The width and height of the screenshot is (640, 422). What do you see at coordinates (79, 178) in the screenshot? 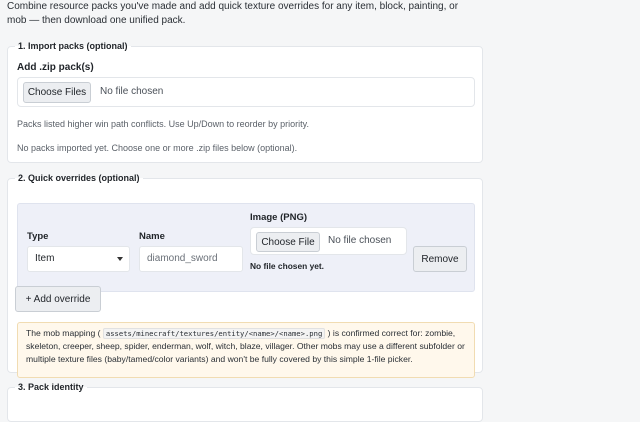
I see `quick-overrides-legend: 2. Quick overrides (optional)` at bounding box center [79, 178].